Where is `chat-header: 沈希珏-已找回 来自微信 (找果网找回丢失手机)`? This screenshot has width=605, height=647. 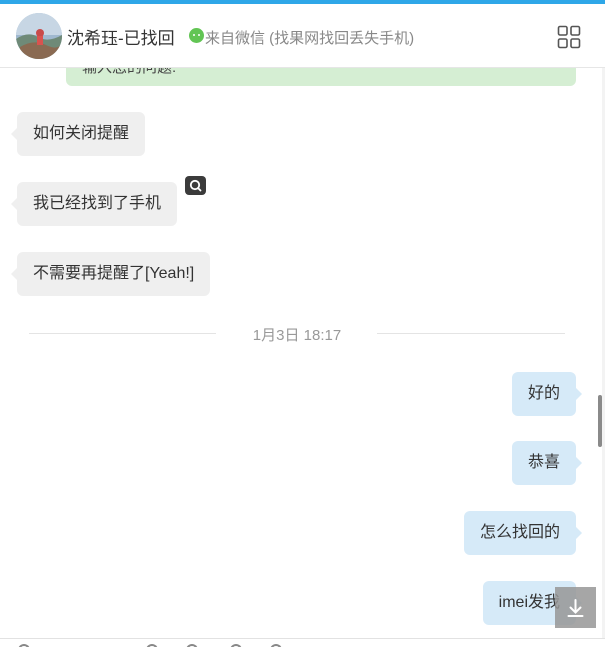
chat-header: 沈希珏-已找回 来自微信 (找果网找回丢失手机) is located at coordinates (302, 36).